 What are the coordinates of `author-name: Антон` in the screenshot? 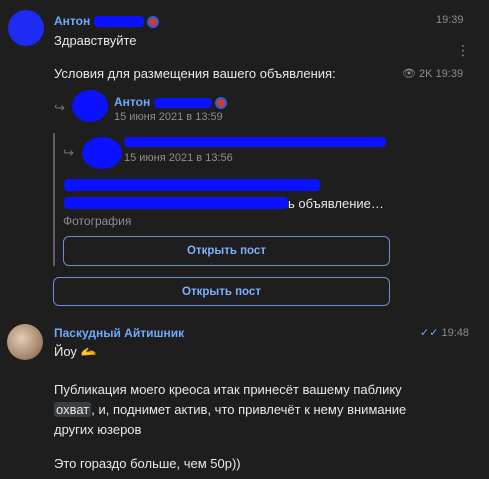 It's located at (72, 21).